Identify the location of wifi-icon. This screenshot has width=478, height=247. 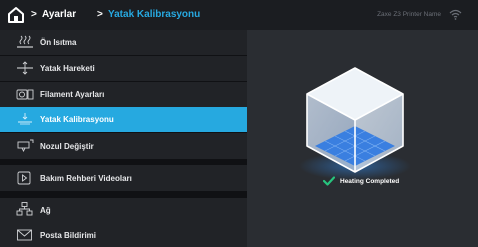
(455, 14).